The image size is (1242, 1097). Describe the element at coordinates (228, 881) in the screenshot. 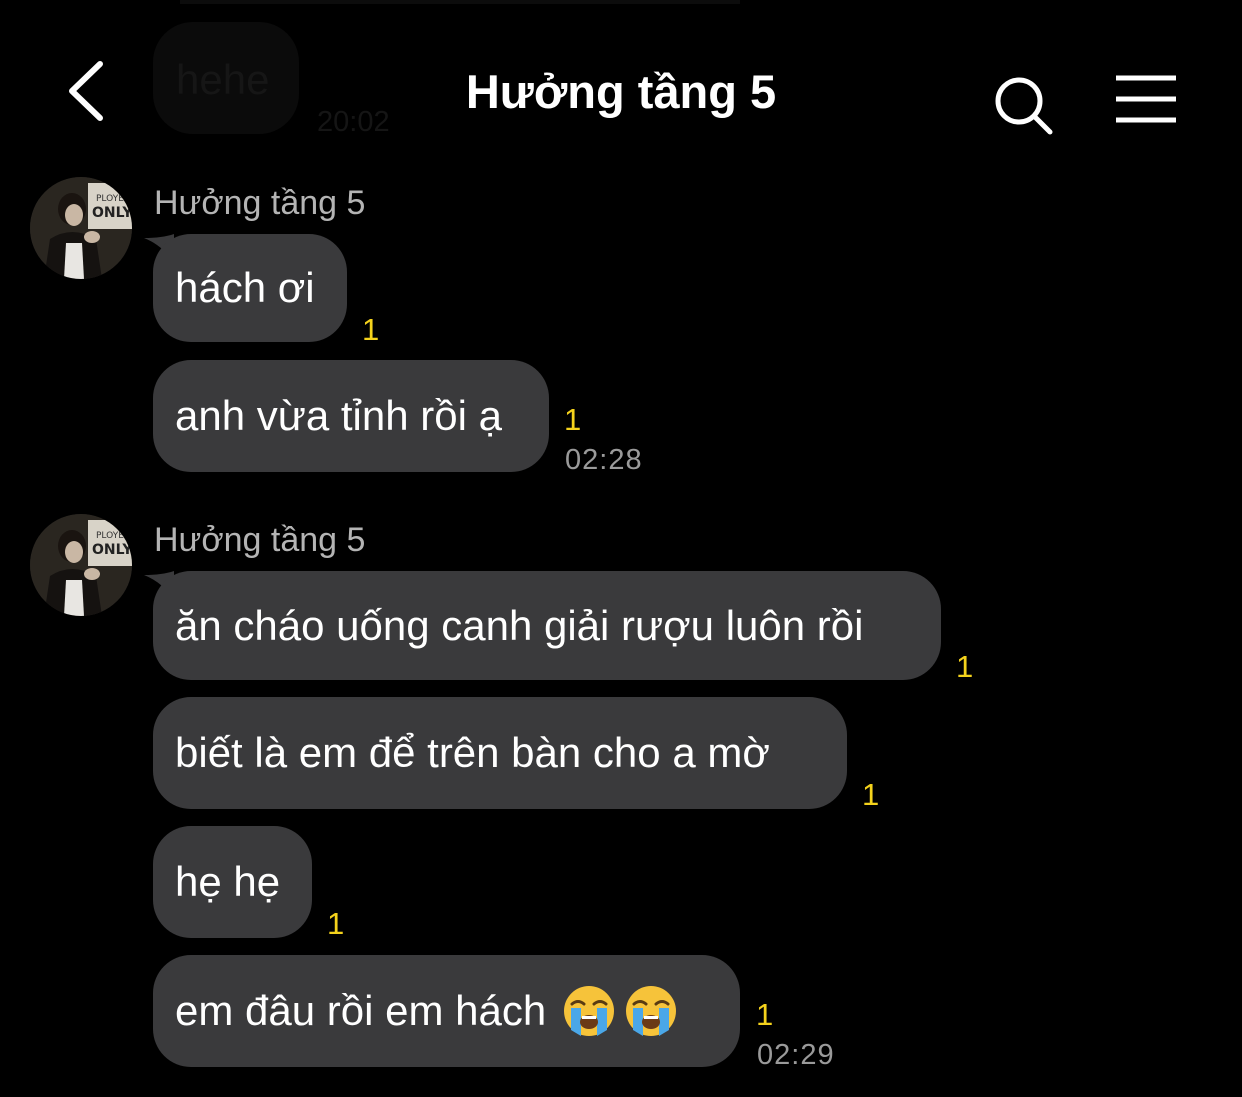

I see `message-text: hẹ hẹ` at that location.